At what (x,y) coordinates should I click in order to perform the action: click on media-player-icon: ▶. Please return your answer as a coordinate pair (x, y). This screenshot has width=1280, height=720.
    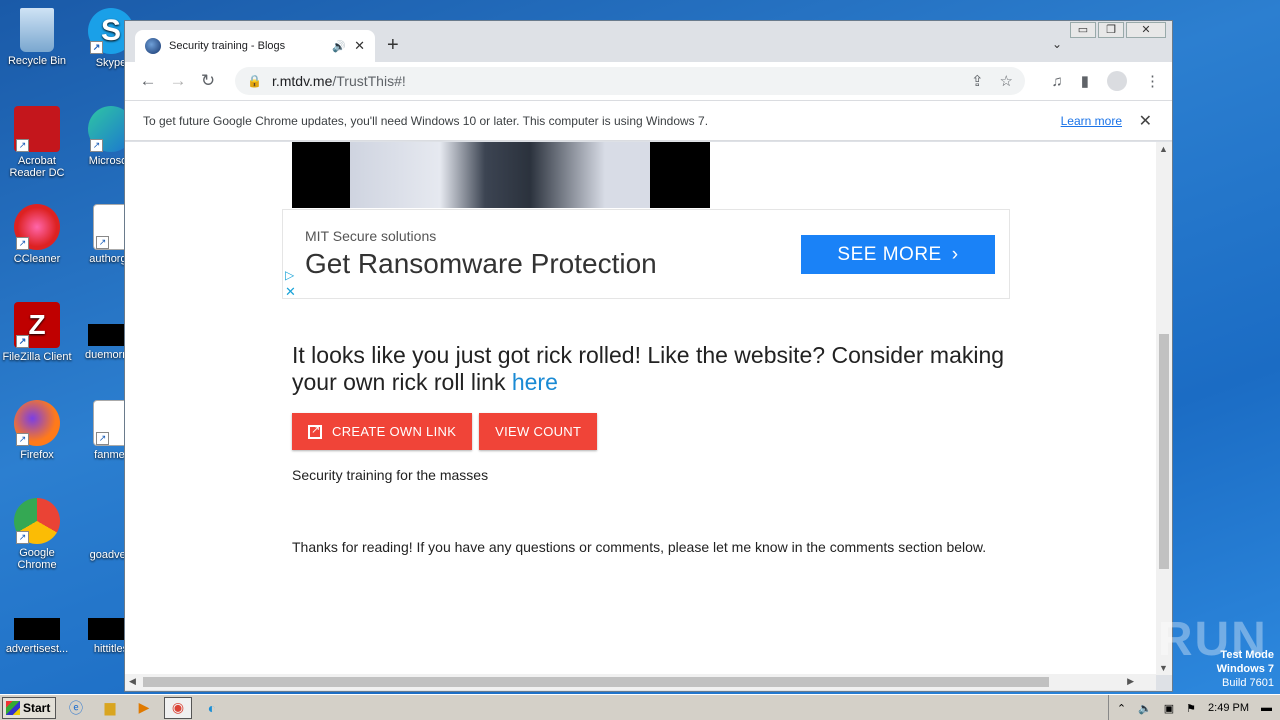
    Looking at the image, I should click on (144, 708).